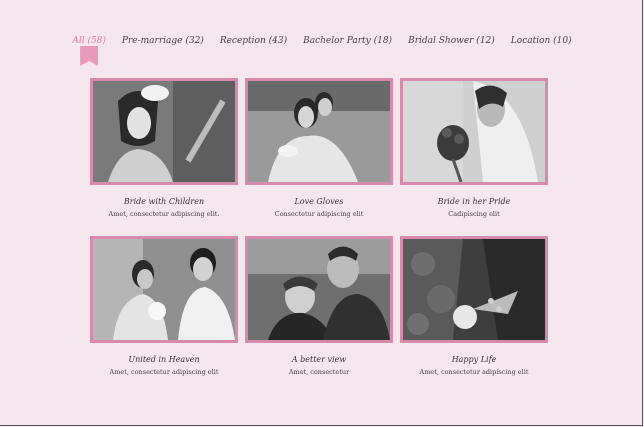 The width and height of the screenshot is (644, 427). I want to click on gallery-item-subtitle: Amet, consectetur, so click(319, 372).